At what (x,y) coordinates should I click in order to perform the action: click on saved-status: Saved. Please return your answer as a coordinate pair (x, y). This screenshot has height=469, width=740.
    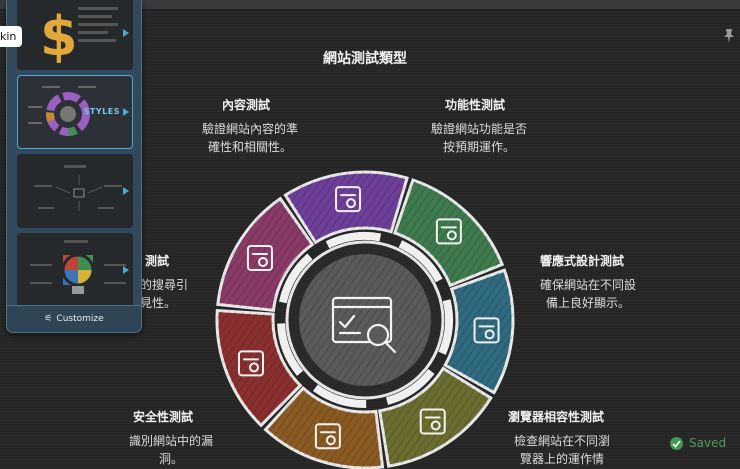
    Looking at the image, I should click on (698, 443).